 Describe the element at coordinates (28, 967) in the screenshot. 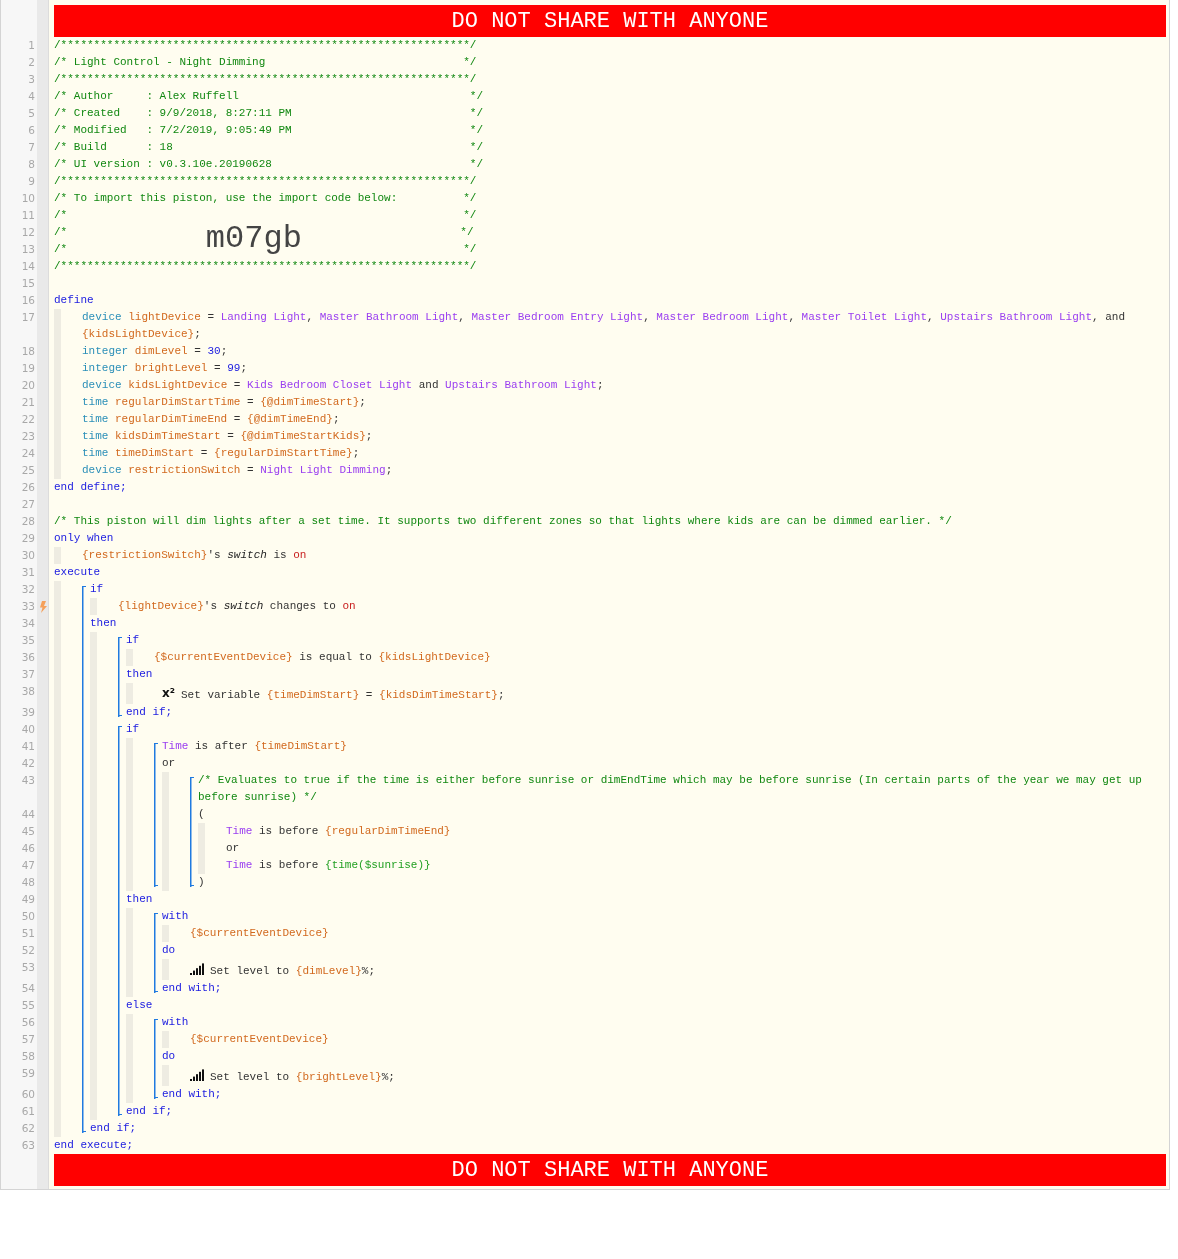

I see `line-number: 53` at that location.